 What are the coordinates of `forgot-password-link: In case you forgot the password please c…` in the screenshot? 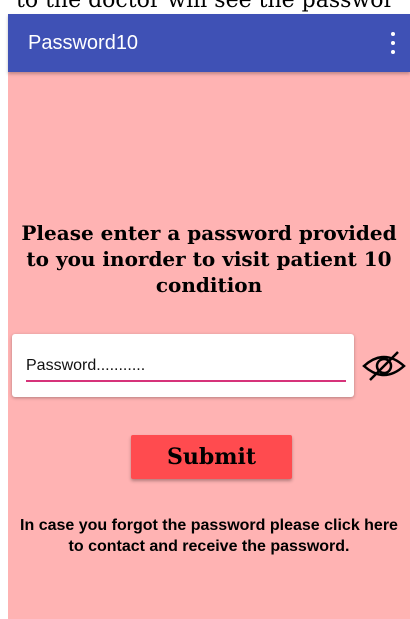 It's located at (209, 536).